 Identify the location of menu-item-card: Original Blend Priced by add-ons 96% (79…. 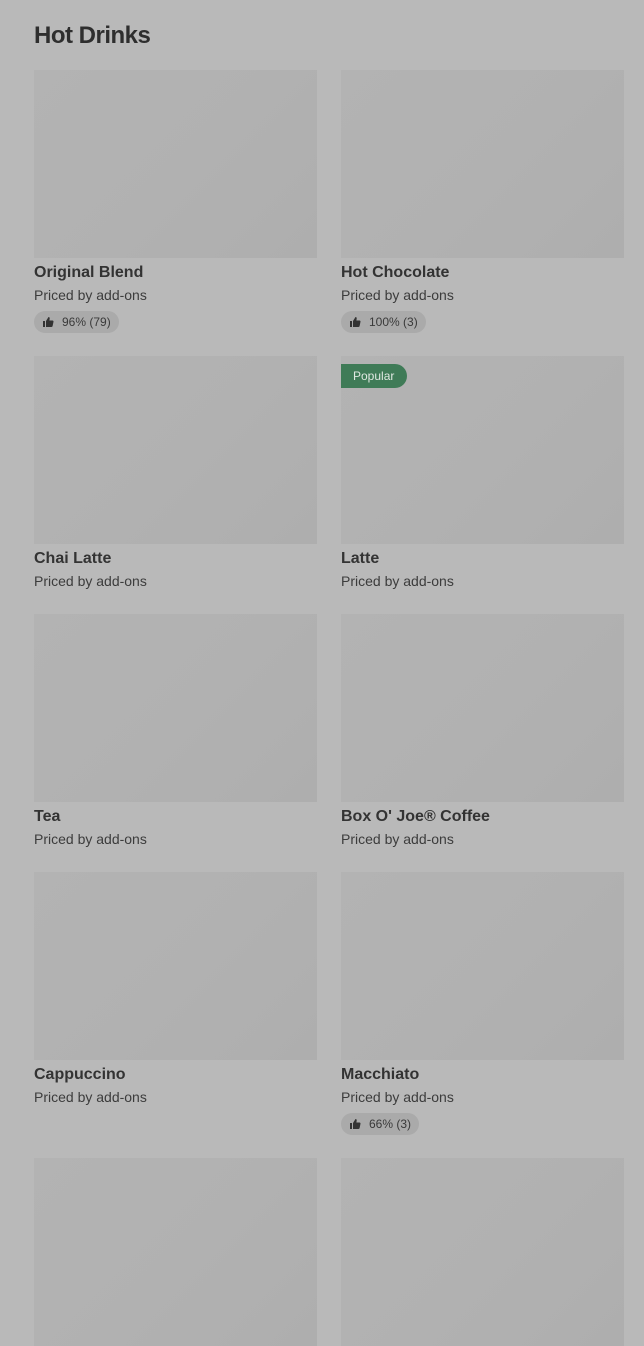
(175, 201).